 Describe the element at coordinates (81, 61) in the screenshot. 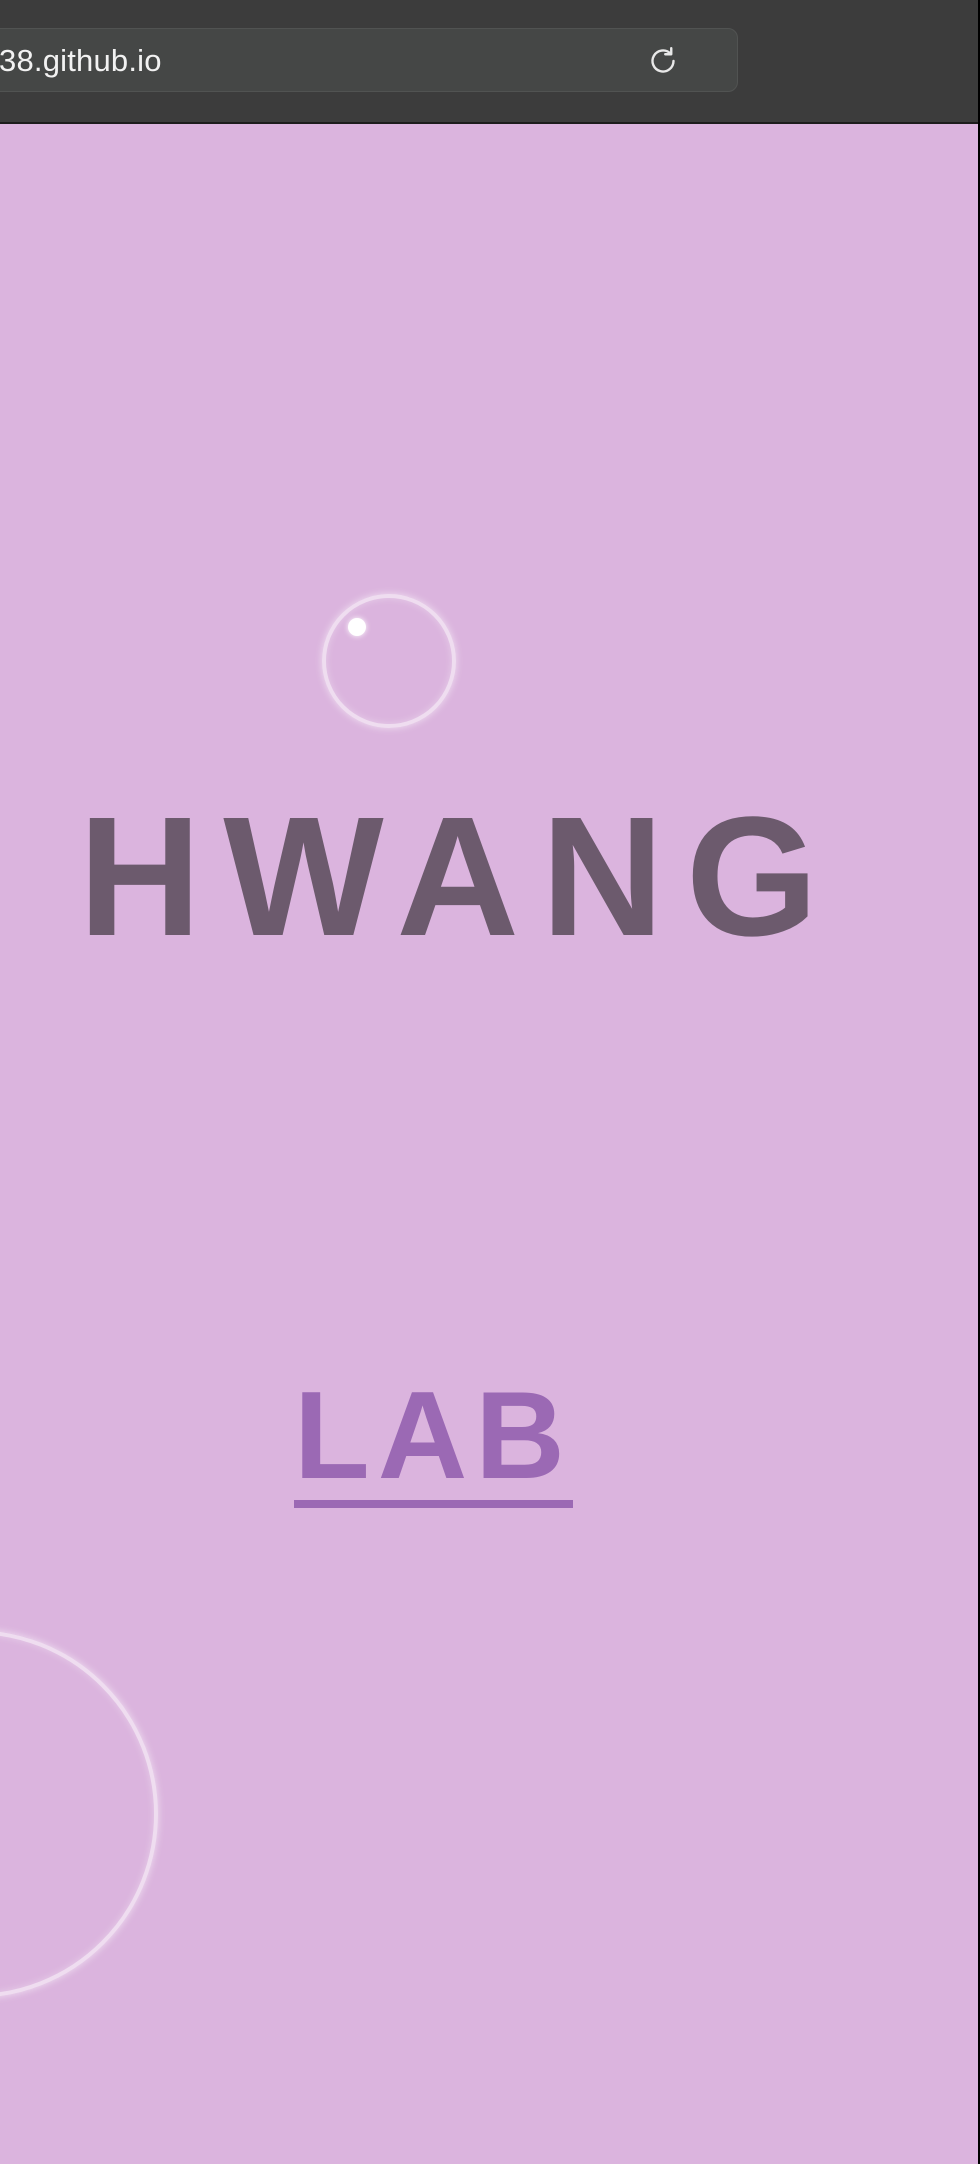

I see `url-text: 38.github.io` at that location.